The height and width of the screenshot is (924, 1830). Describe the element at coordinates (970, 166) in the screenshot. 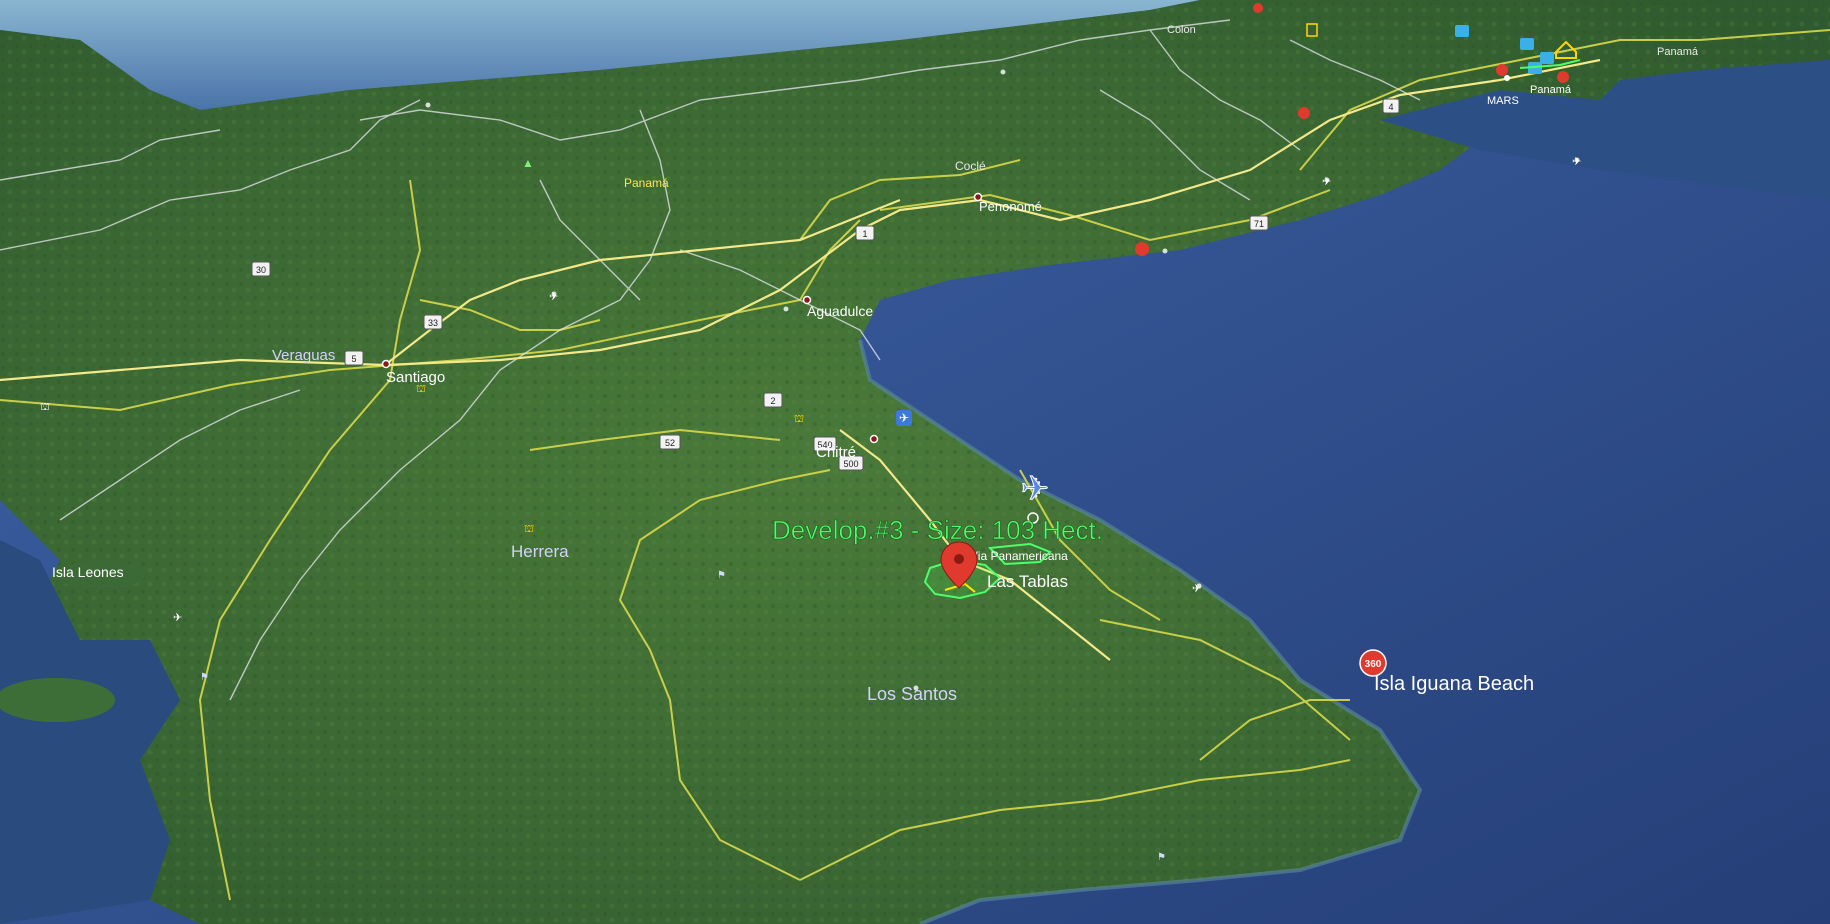

I see `label-cocle: Coclé` at that location.